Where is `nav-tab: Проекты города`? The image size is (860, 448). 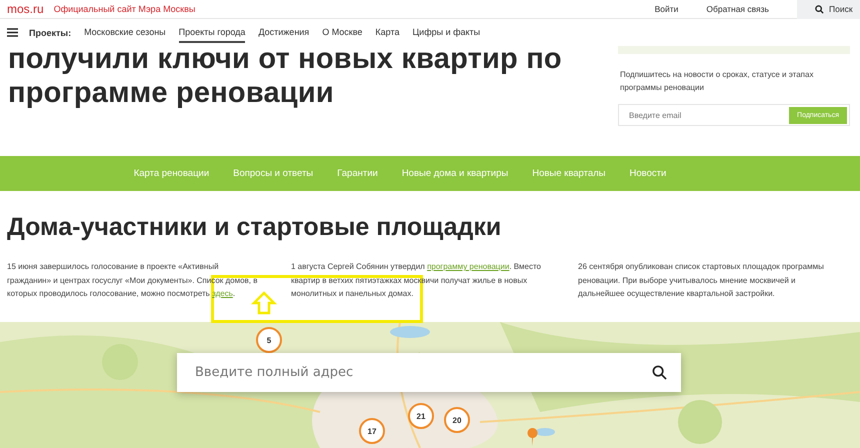 nav-tab: Проекты города is located at coordinates (212, 32).